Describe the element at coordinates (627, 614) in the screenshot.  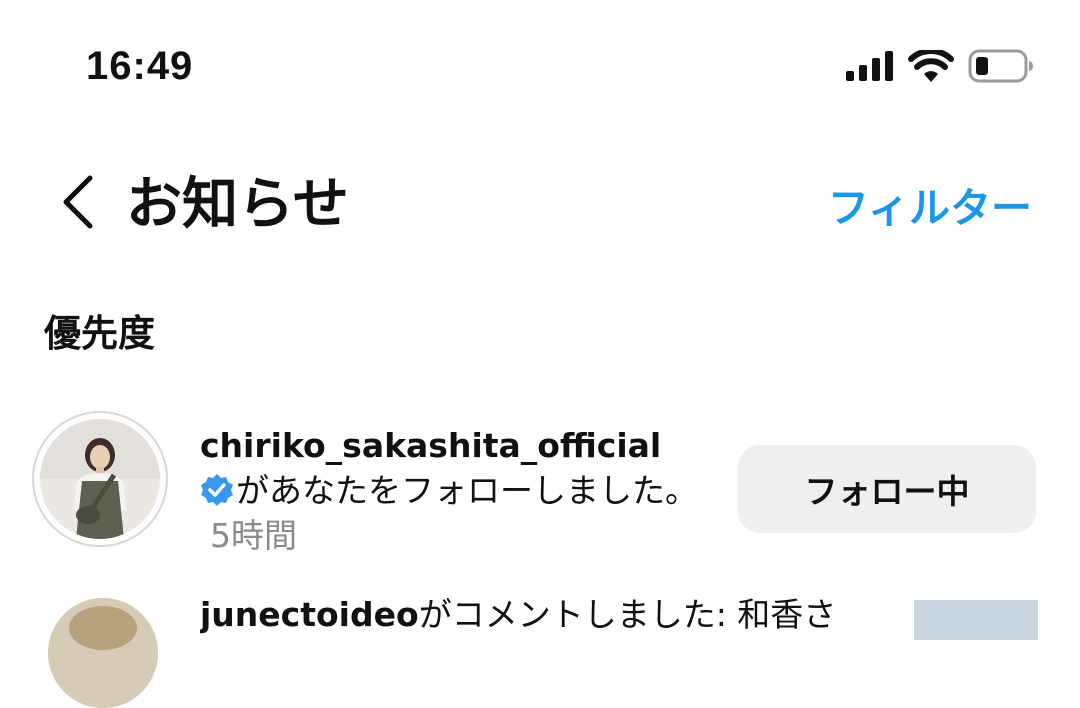
I see `notification-message: がコメントしました: 和香さ` at that location.